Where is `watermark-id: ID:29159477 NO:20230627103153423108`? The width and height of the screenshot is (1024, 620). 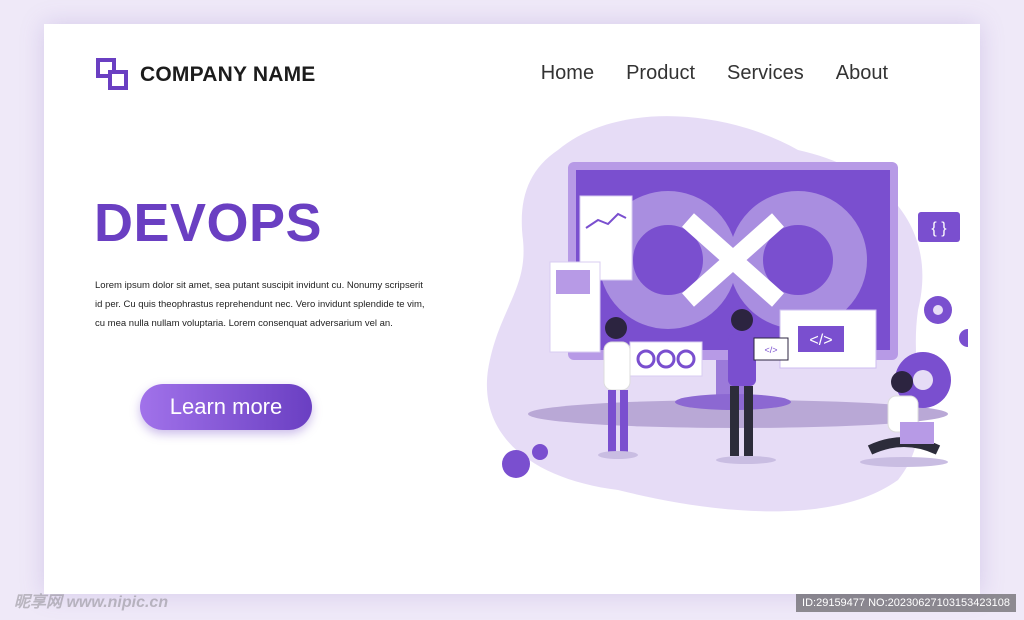
watermark-id: ID:29159477 NO:20230627103153423108 is located at coordinates (906, 603).